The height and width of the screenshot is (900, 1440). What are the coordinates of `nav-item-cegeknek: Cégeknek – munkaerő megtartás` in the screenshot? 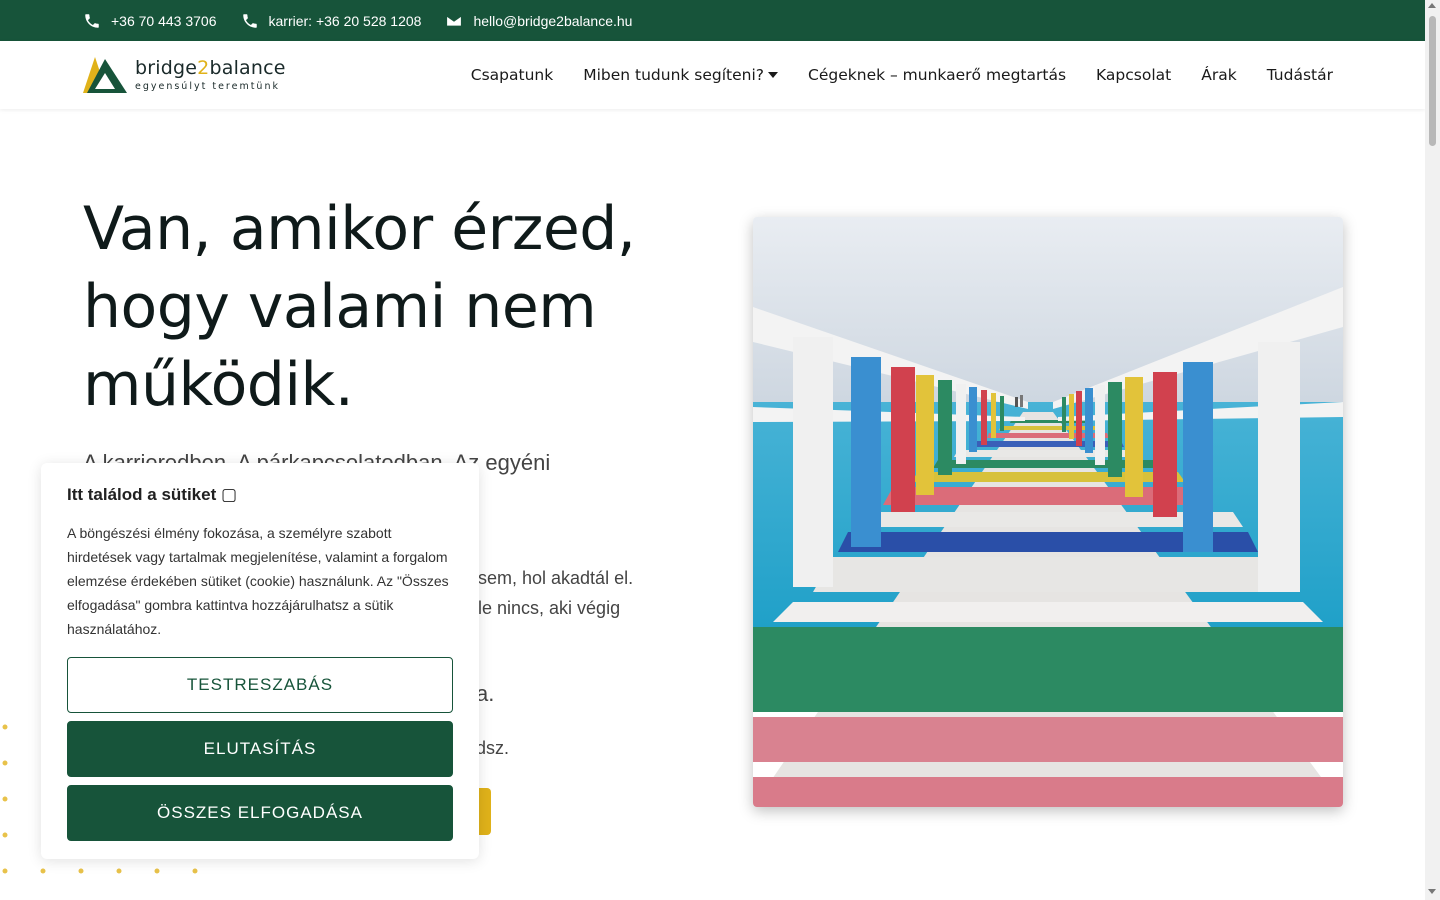 It's located at (937, 75).